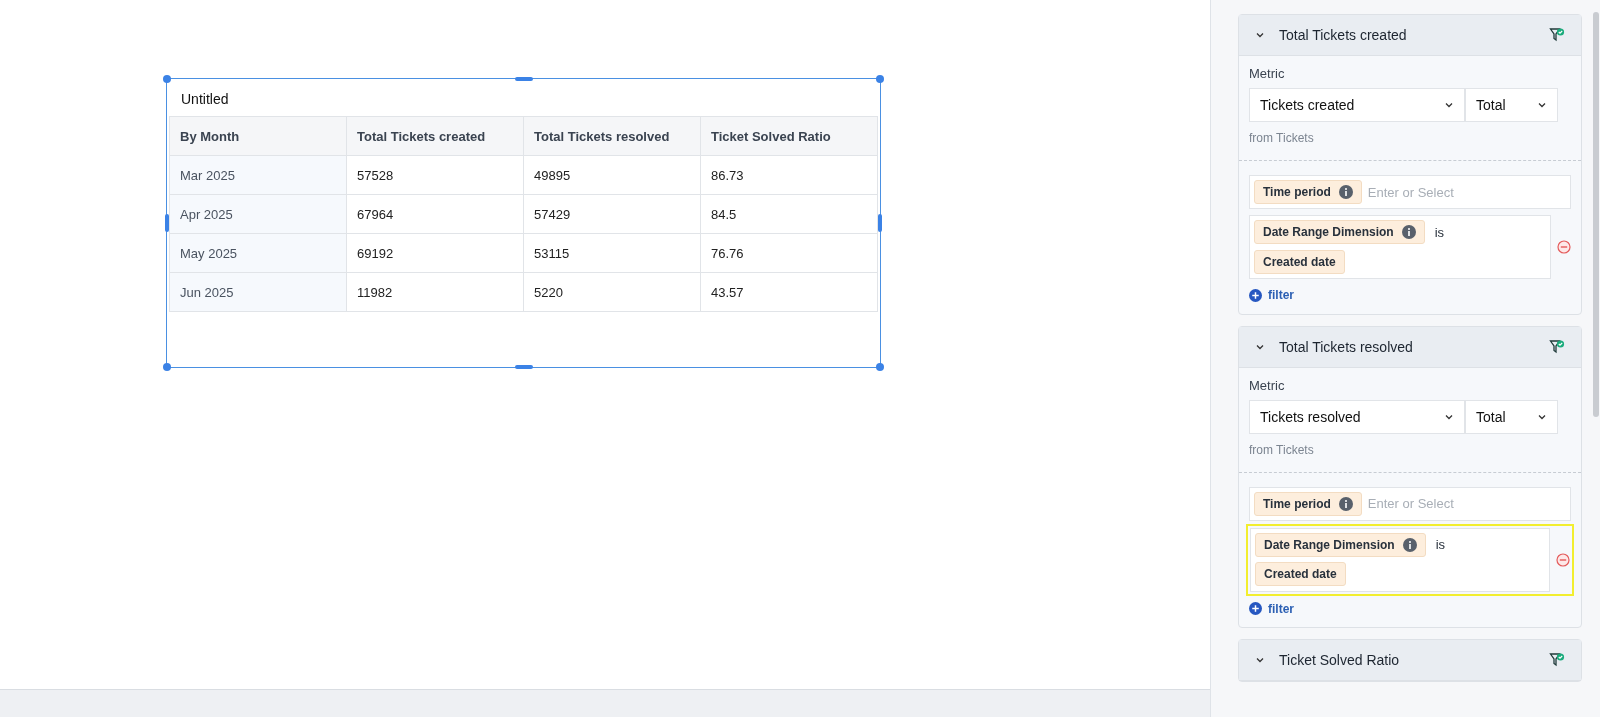 The image size is (1600, 717). What do you see at coordinates (258, 136) in the screenshot?
I see `column-header: By Month` at bounding box center [258, 136].